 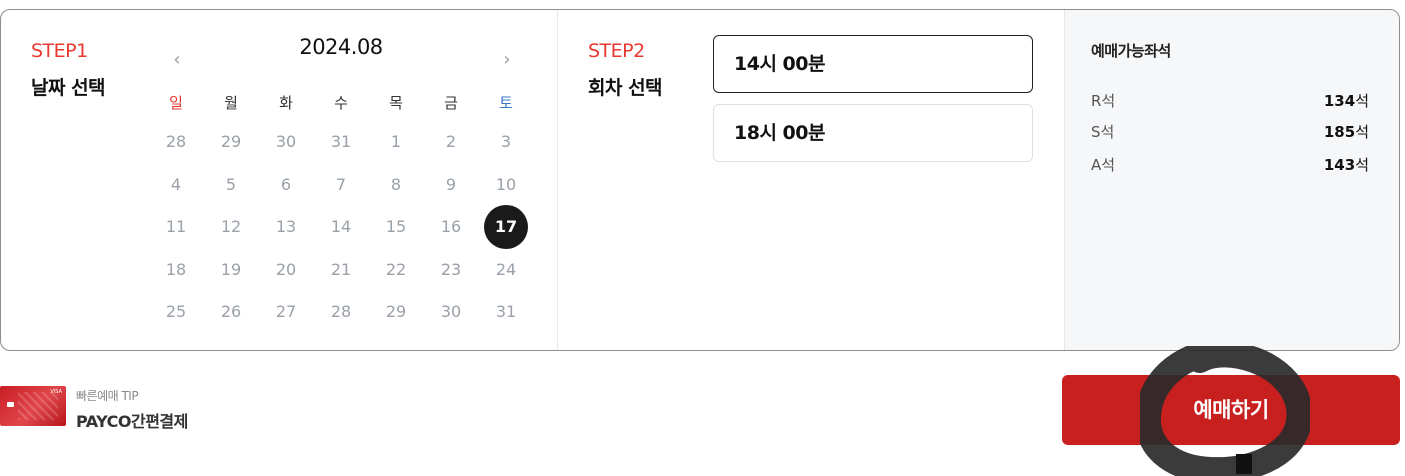 I want to click on calendar-day: 16, so click(x=451, y=227).